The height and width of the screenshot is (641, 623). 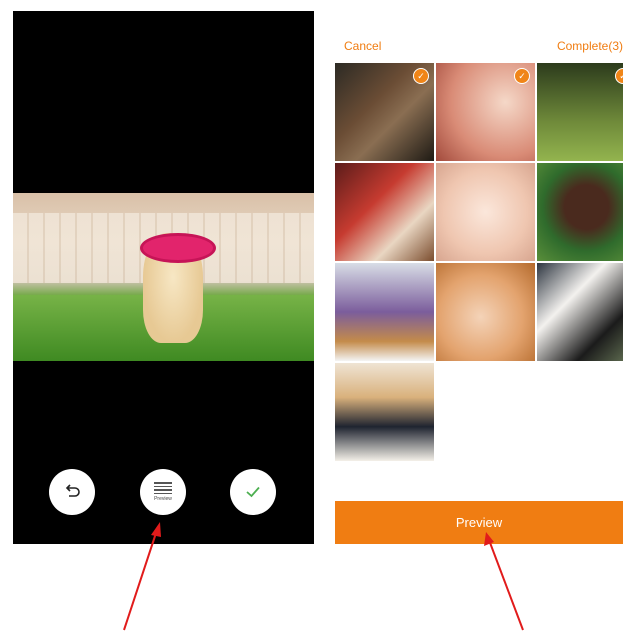 What do you see at coordinates (504, 581) in the screenshot?
I see `annotation-arrow-right` at bounding box center [504, 581].